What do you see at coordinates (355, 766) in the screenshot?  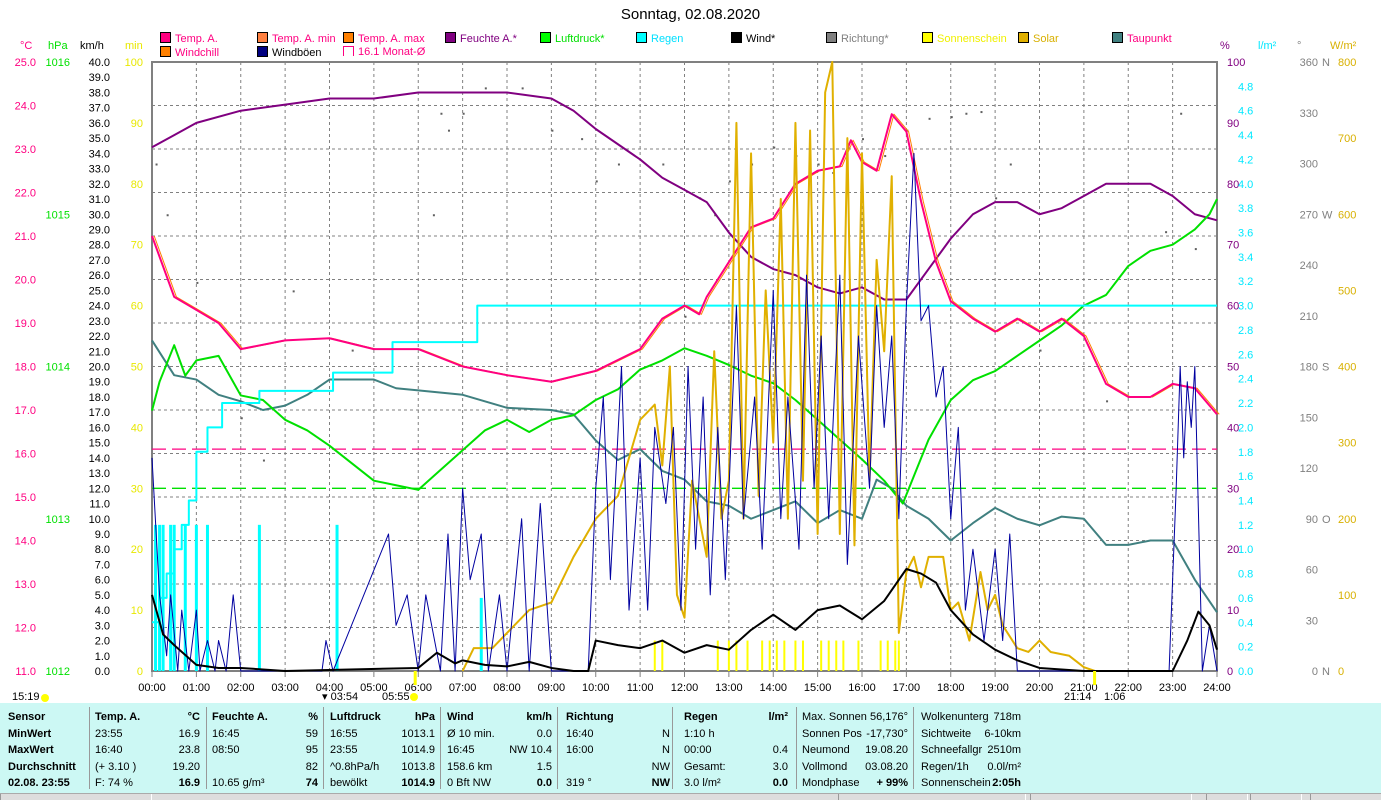 I see `table-cell-label: ^0.8hPa/h` at bounding box center [355, 766].